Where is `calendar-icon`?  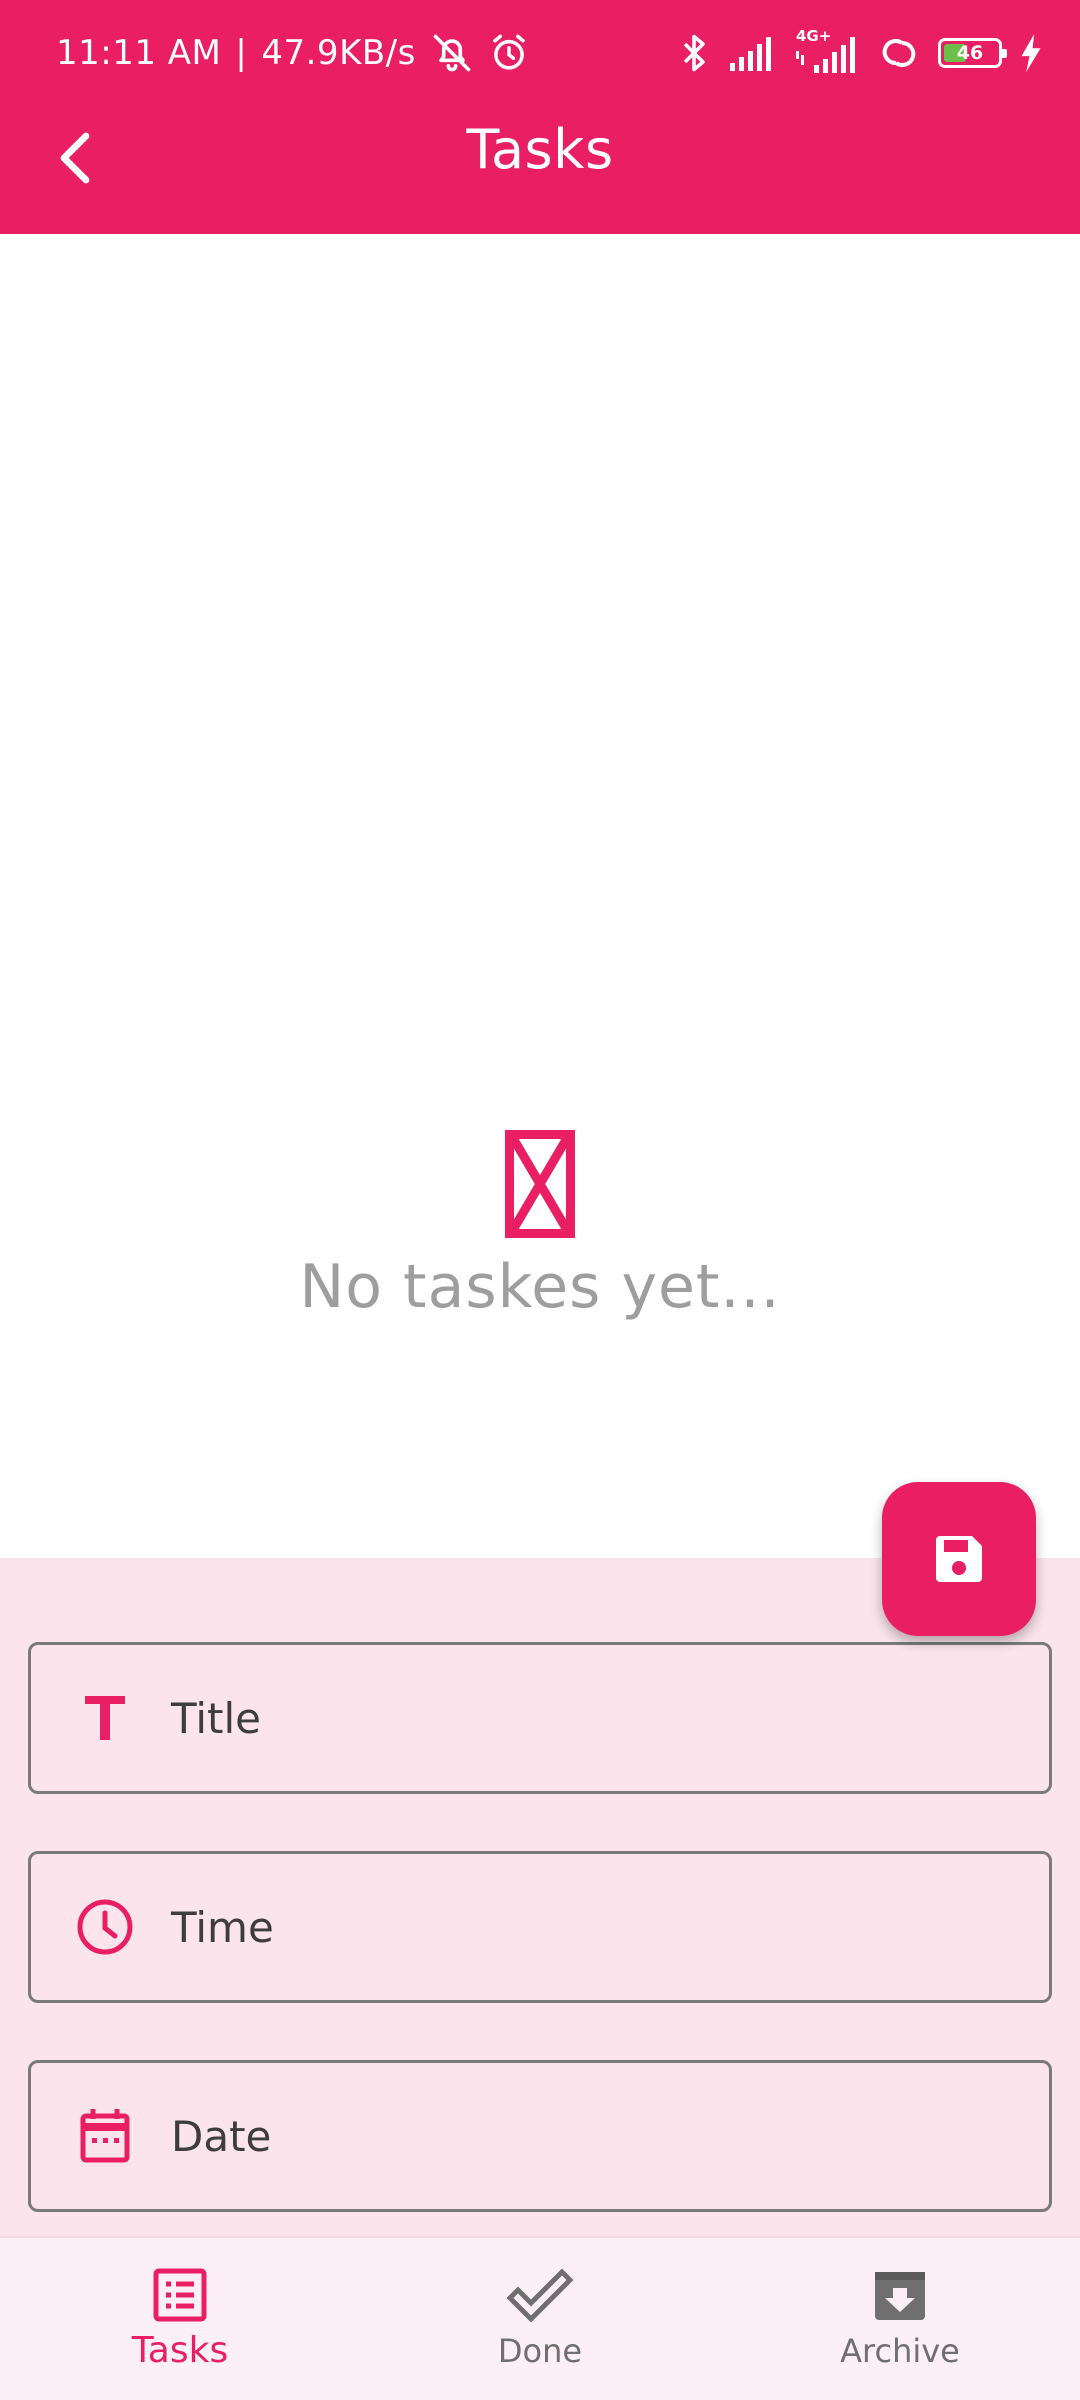 calendar-icon is located at coordinates (105, 2136).